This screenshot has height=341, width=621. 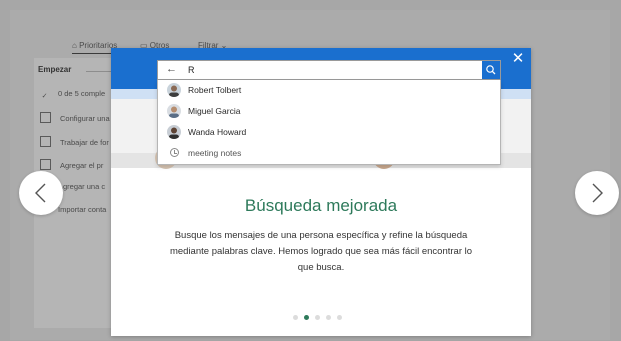 What do you see at coordinates (45, 164) in the screenshot?
I see `add-icon` at bounding box center [45, 164].